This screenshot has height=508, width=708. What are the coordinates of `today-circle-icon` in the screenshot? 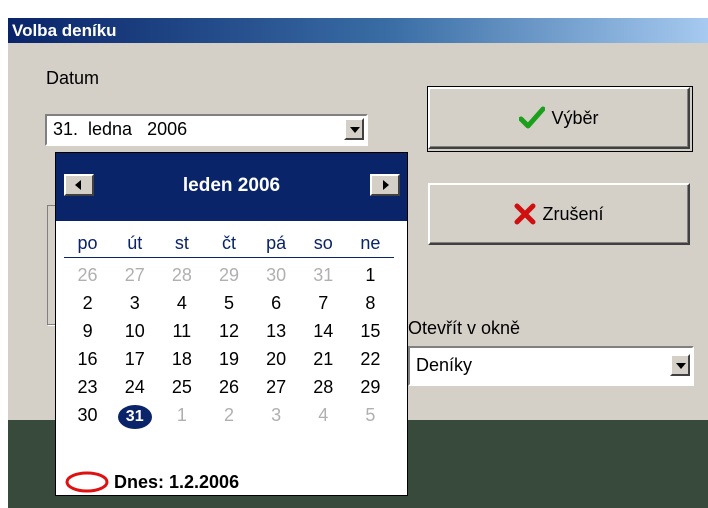 It's located at (87, 482).